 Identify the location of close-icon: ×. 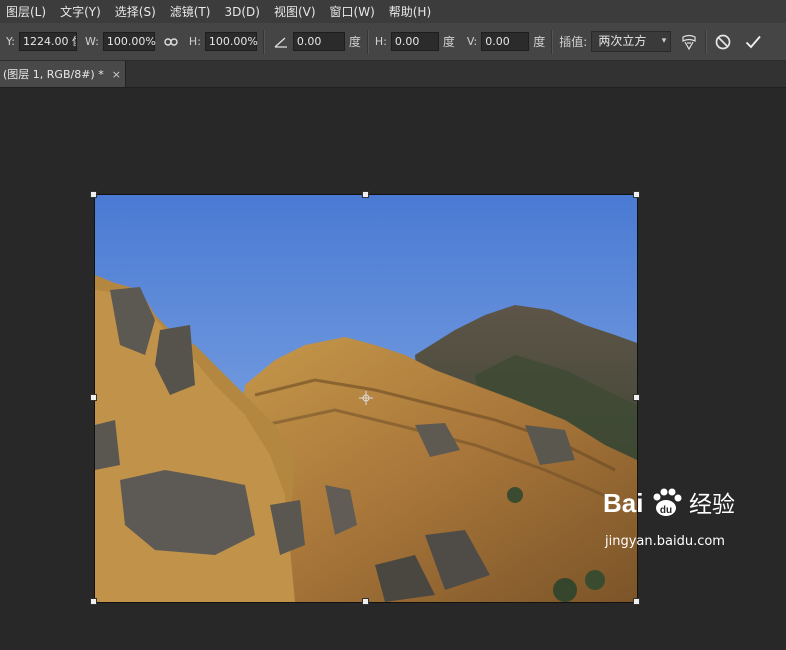
(116, 74).